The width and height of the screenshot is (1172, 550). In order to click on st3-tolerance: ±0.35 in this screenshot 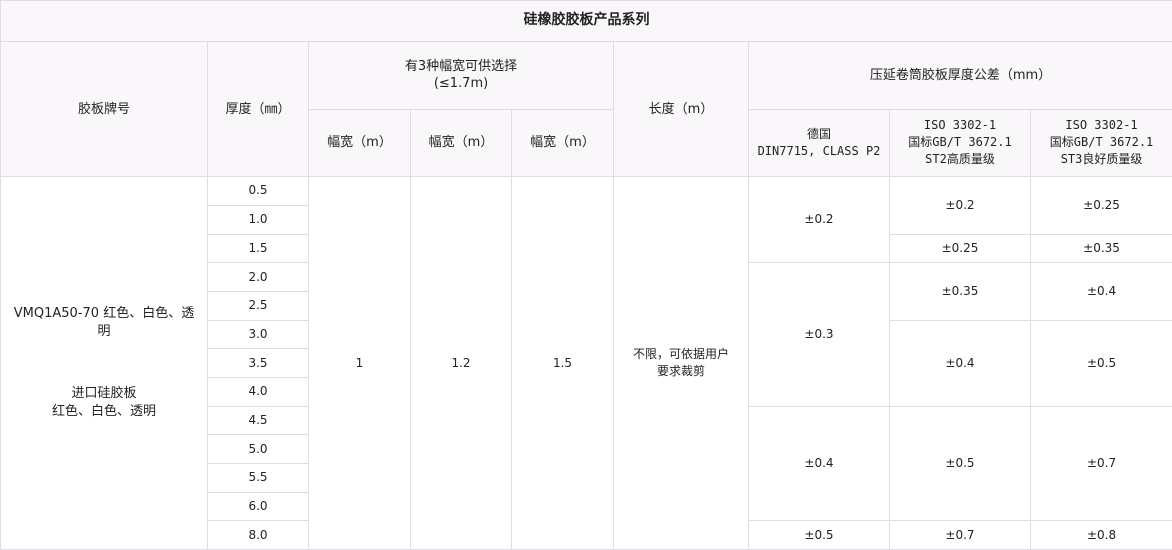, I will do `click(1100, 248)`.